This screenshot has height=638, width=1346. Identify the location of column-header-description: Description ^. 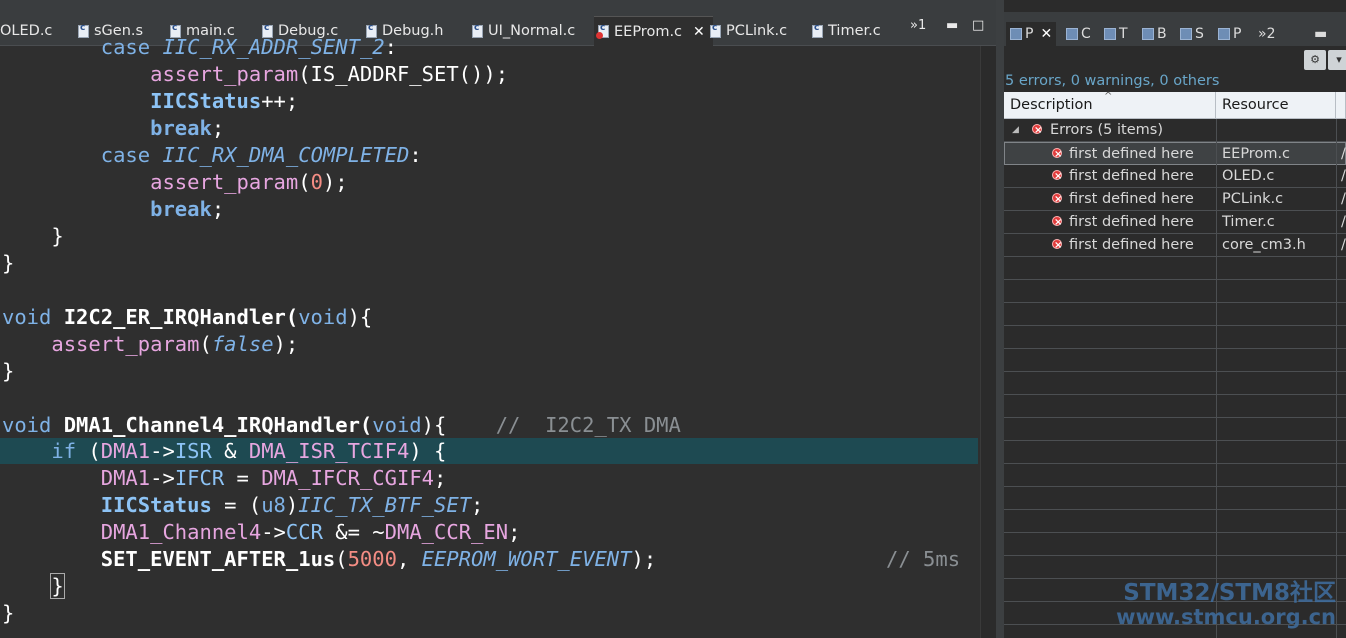
(1110, 105).